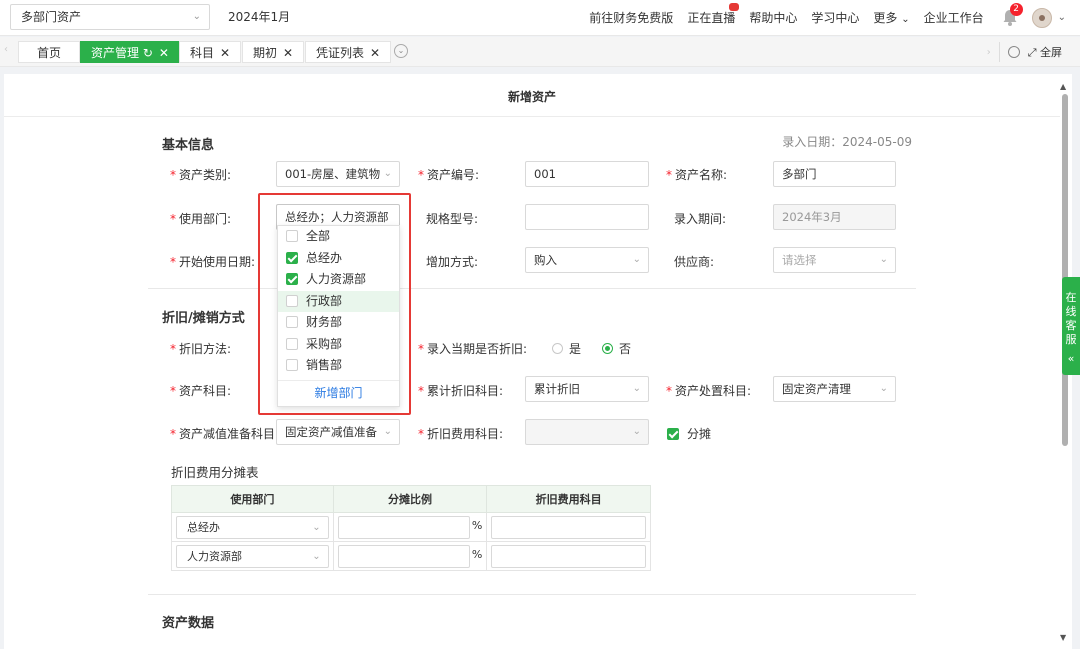  What do you see at coordinates (448, 174) in the screenshot?
I see `code-label: * 资产编号:` at bounding box center [448, 174].